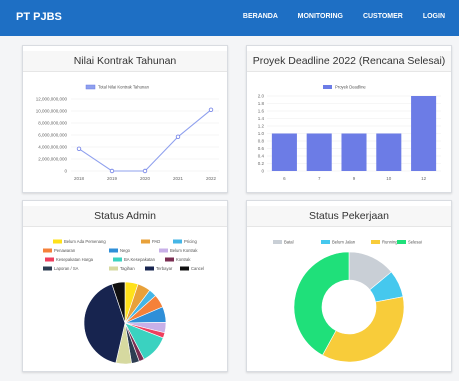 This screenshot has height=381, width=459. Describe the element at coordinates (52, 111) in the screenshot. I see `y-tick-label: 10,000,000,000` at that location.